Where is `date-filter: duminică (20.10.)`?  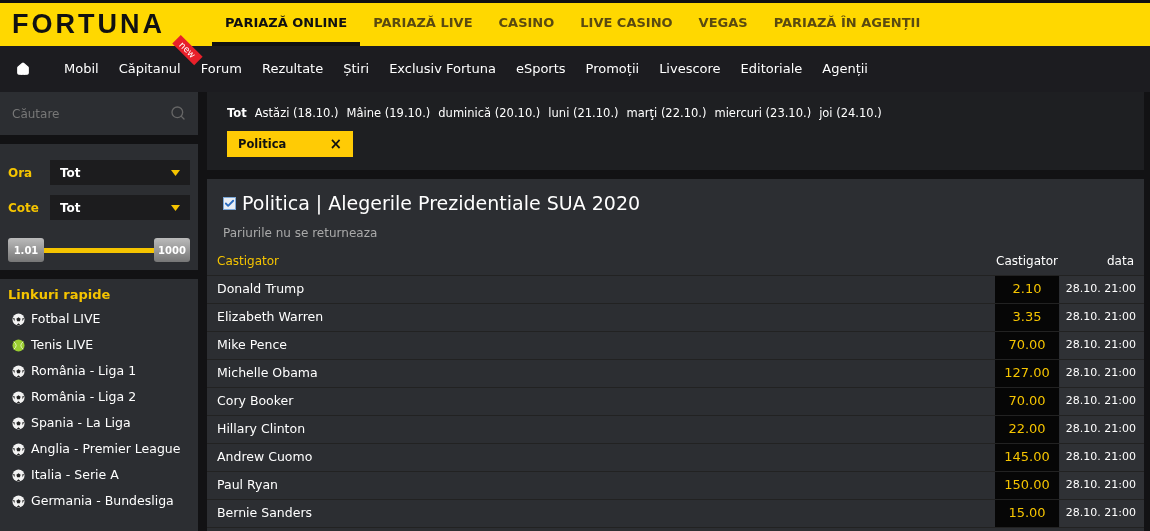 date-filter: duminică (20.10.) is located at coordinates (489, 114).